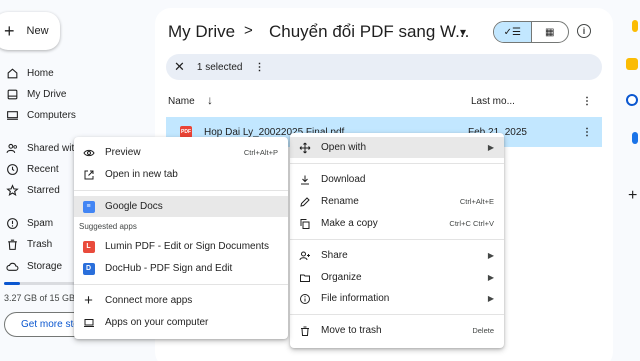  Describe the element at coordinates (397, 147) in the screenshot. I see `menu-item-open-with: Open with ▶` at that location.